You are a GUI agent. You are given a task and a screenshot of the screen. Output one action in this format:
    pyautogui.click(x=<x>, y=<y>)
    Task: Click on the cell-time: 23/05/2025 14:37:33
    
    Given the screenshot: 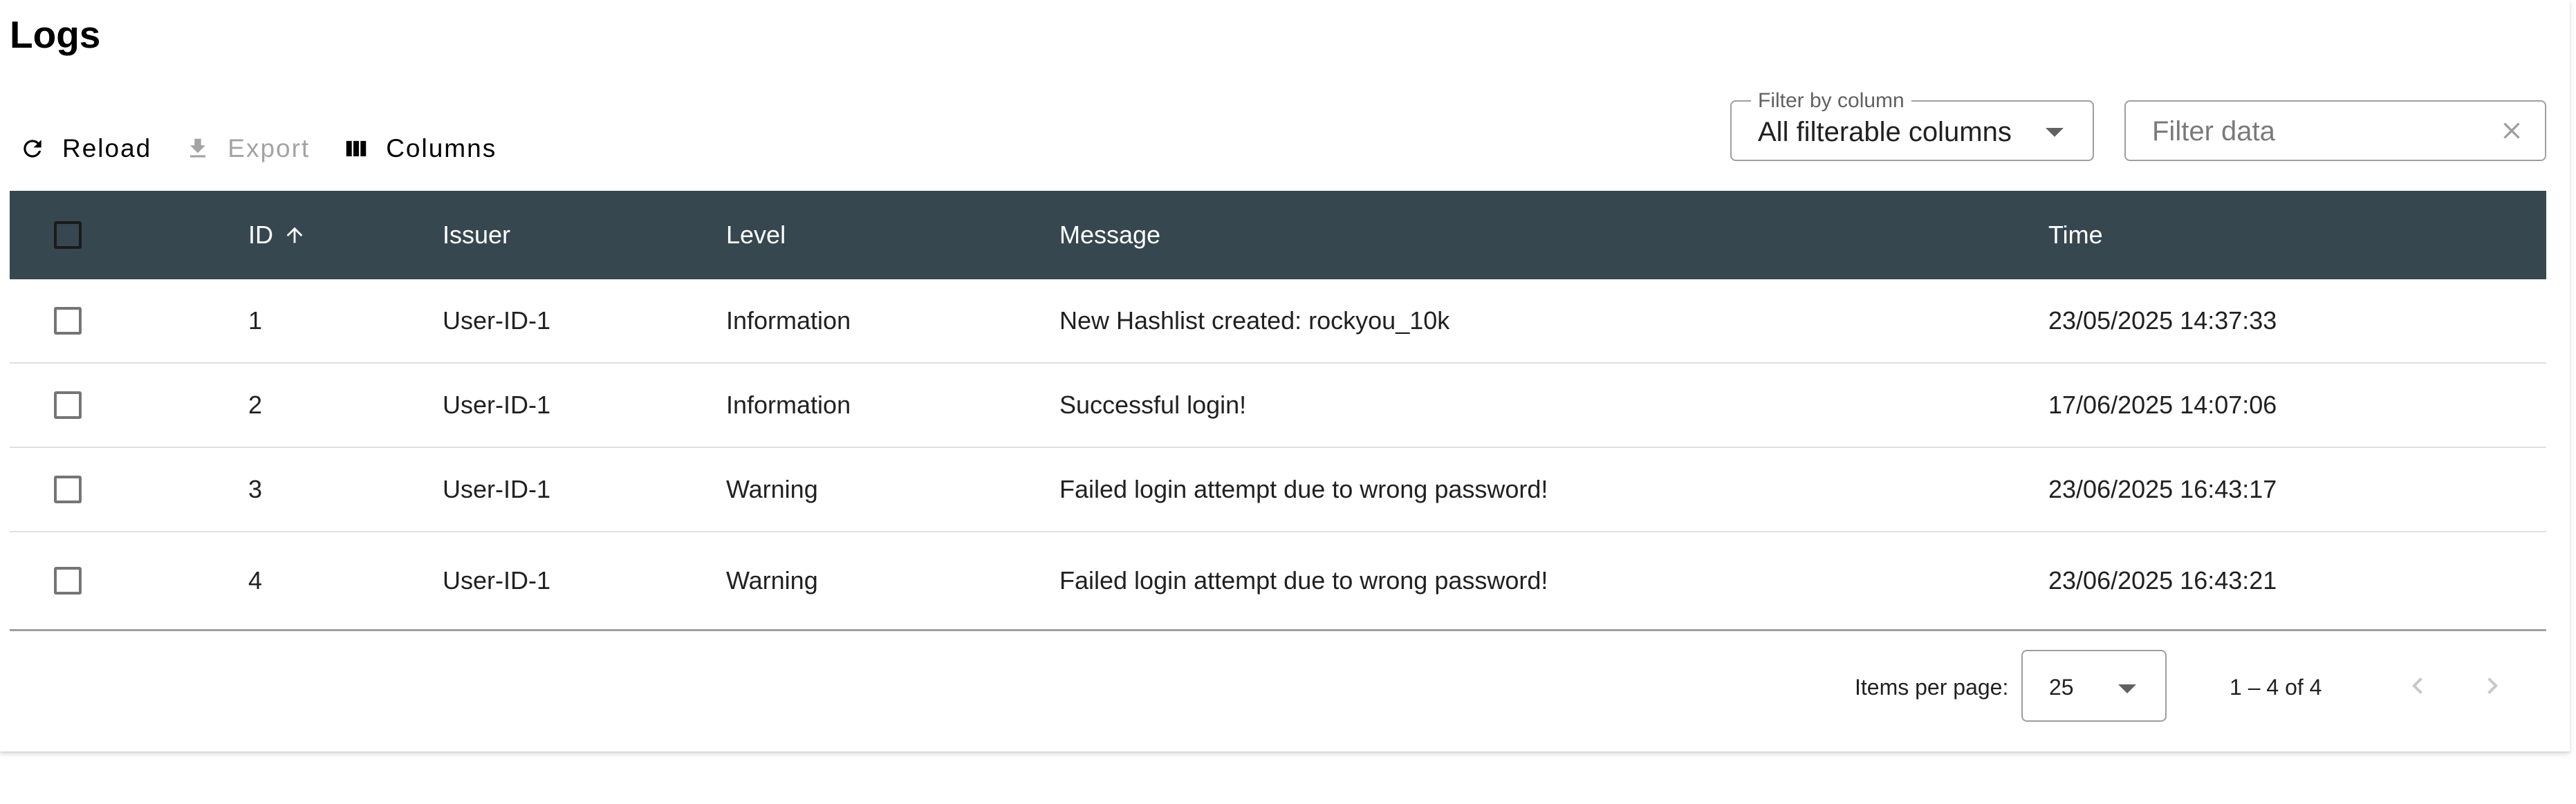 What is the action you would take?
    pyautogui.click(x=2162, y=320)
    